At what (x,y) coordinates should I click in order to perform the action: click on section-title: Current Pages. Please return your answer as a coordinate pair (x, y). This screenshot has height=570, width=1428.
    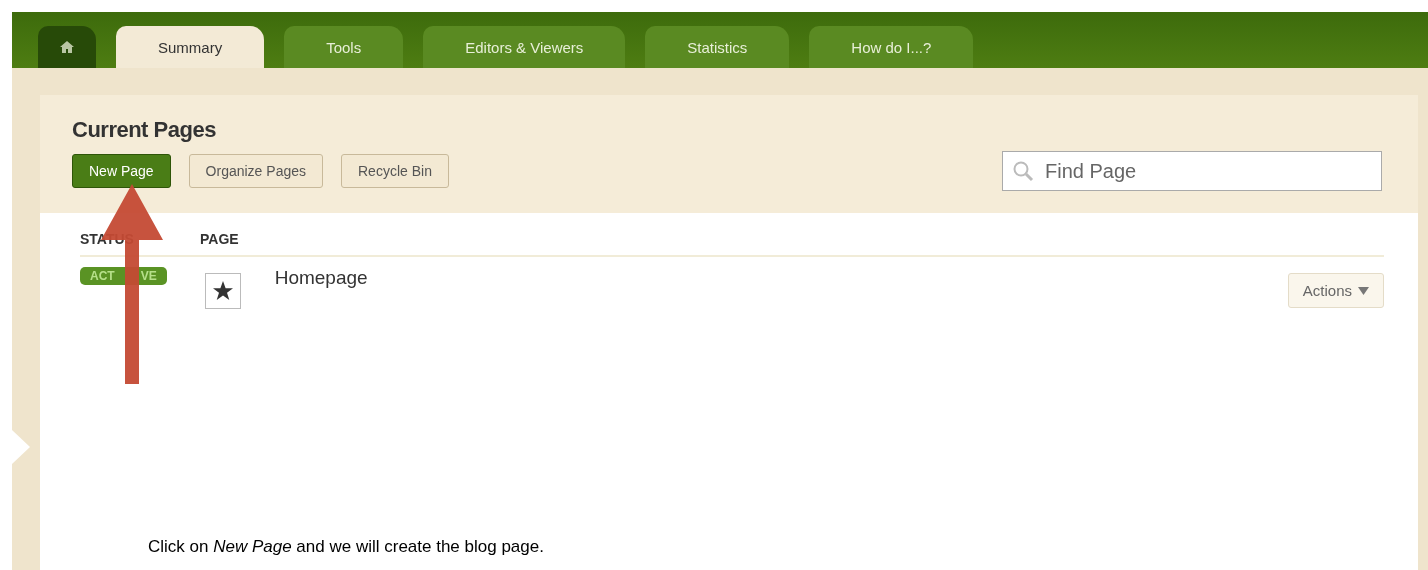
    Looking at the image, I should click on (144, 130).